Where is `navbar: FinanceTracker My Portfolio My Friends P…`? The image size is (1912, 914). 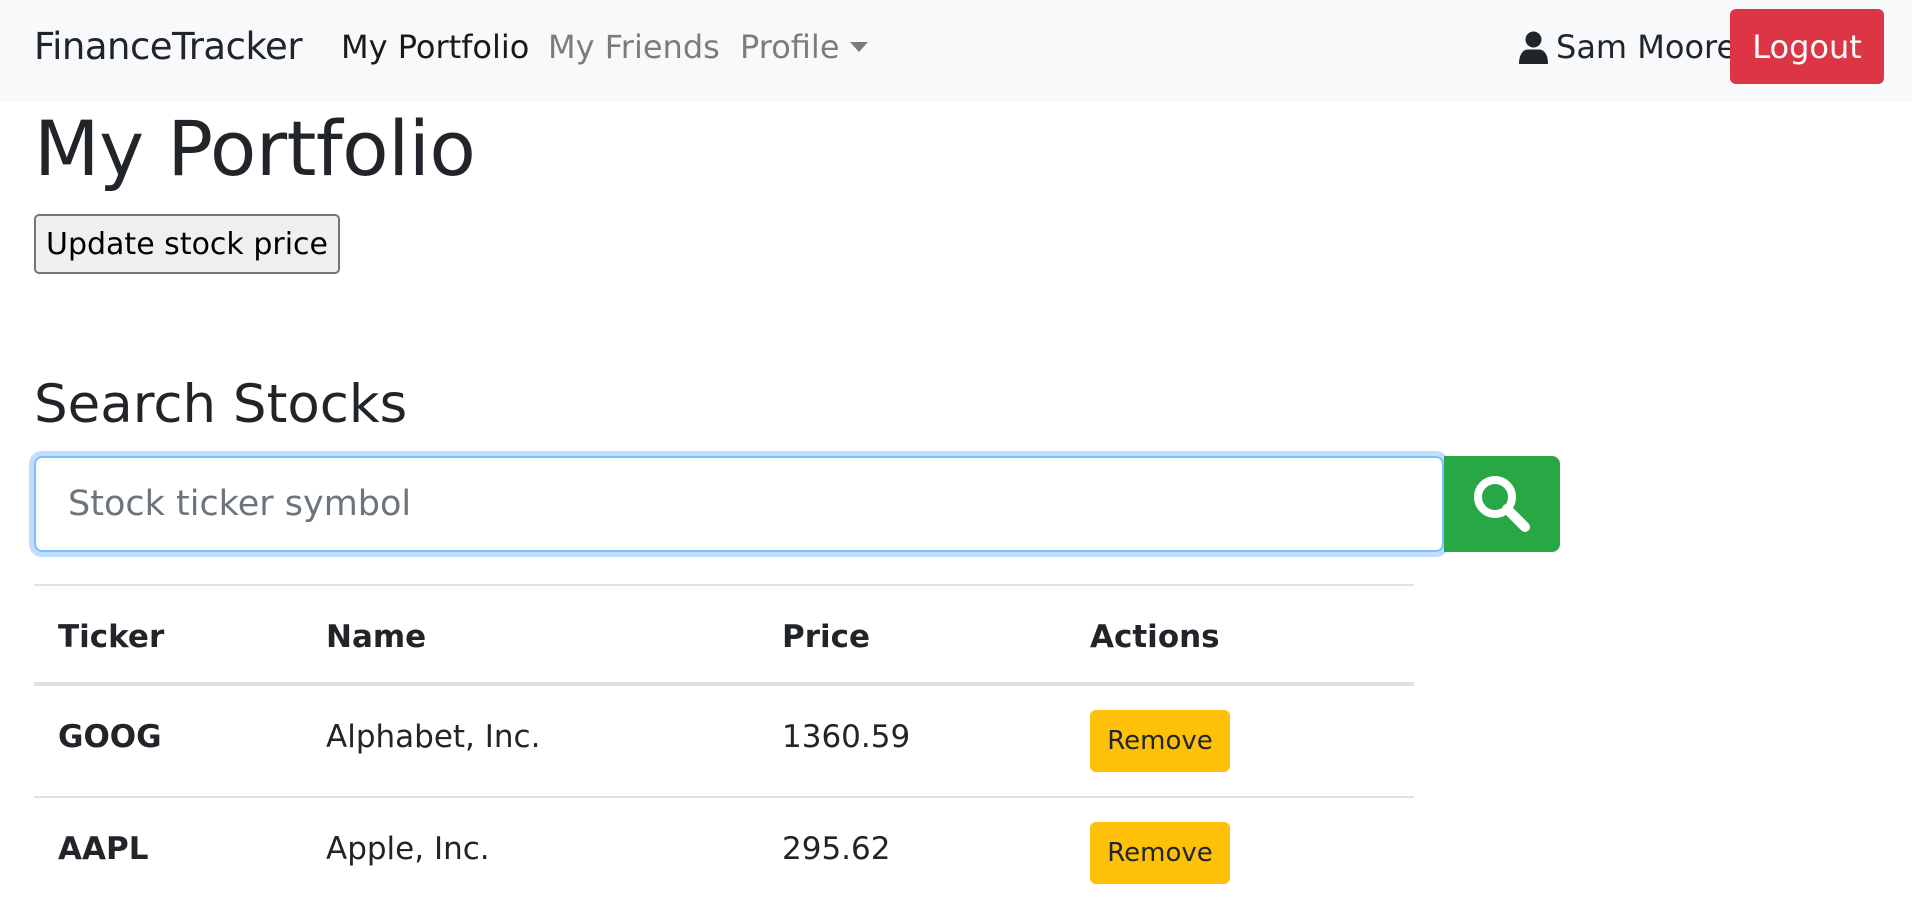 navbar: FinanceTracker My Portfolio My Friends P… is located at coordinates (956, 51).